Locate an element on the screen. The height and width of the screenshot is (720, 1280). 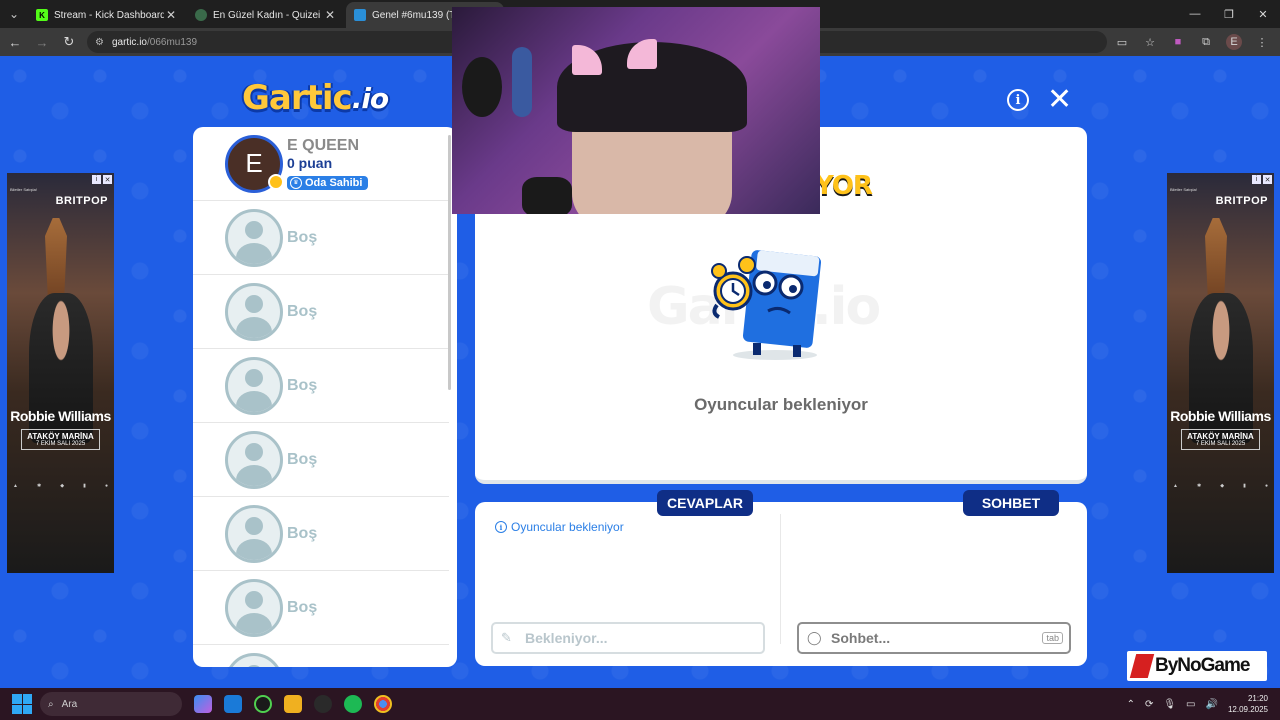
tab-title: Stream - Kick Dashboard is located at coordinates (109, 15).